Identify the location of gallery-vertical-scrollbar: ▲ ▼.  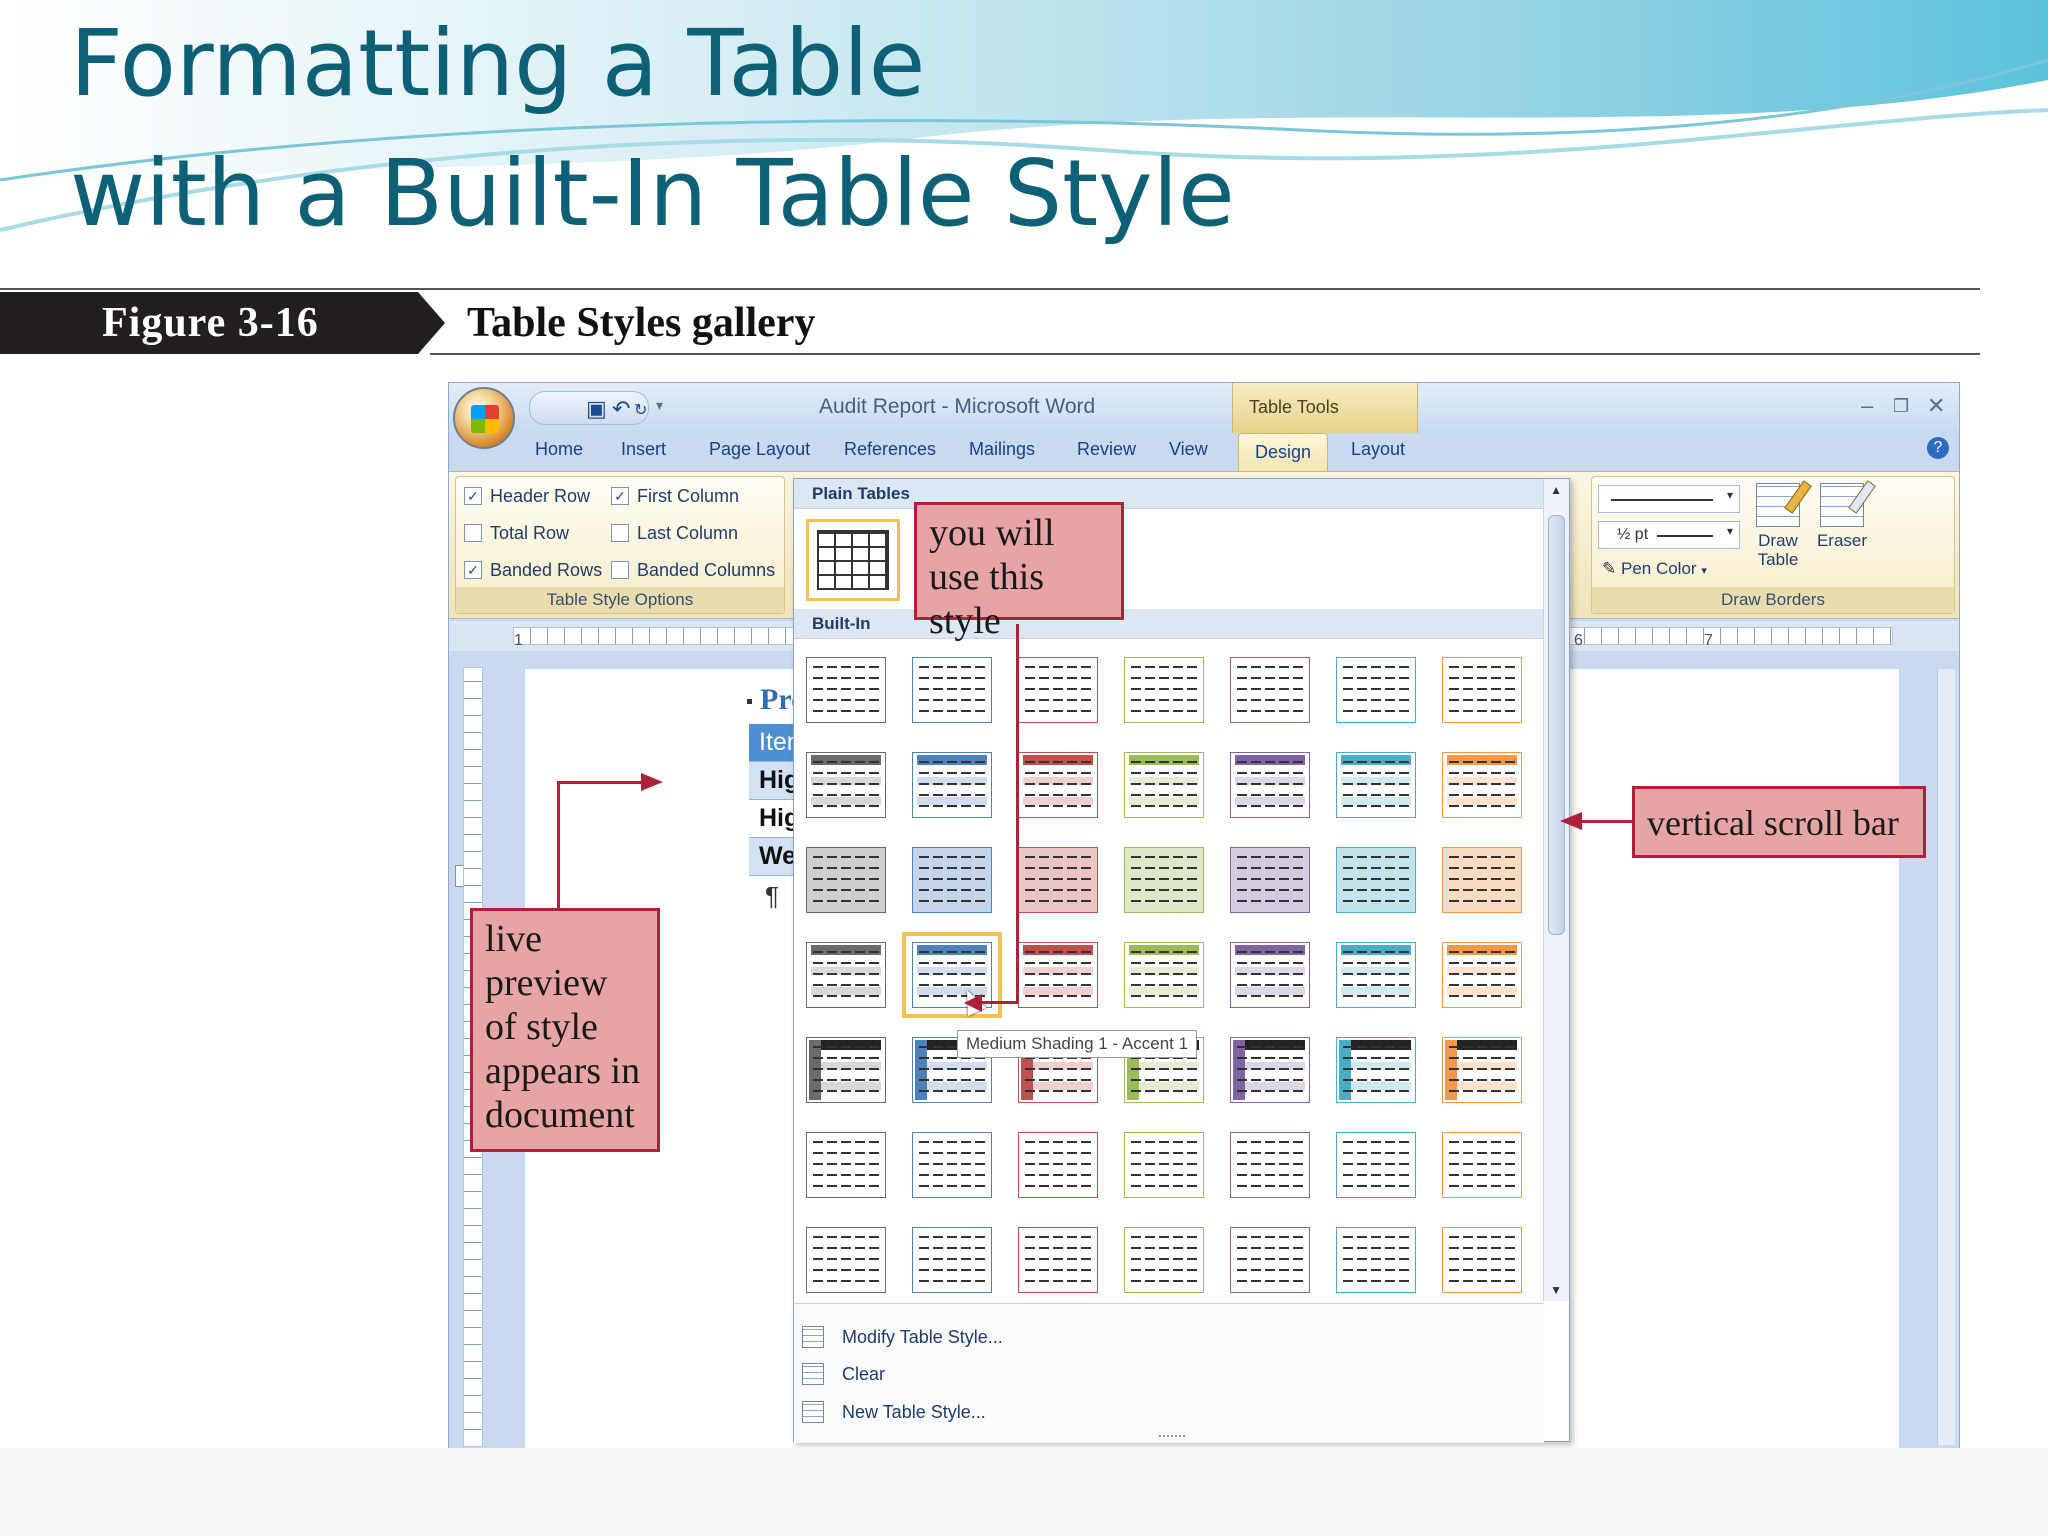
(1556, 890).